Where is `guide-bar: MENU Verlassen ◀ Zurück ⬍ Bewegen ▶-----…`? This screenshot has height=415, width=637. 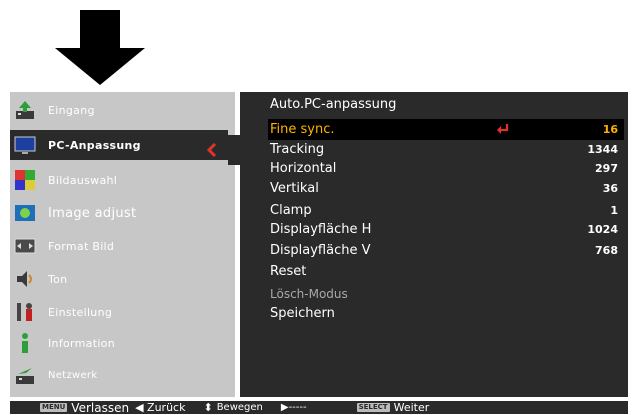 guide-bar: MENU Verlassen ◀ Zurück ⬍ Bewegen ▶-----… is located at coordinates (319, 407).